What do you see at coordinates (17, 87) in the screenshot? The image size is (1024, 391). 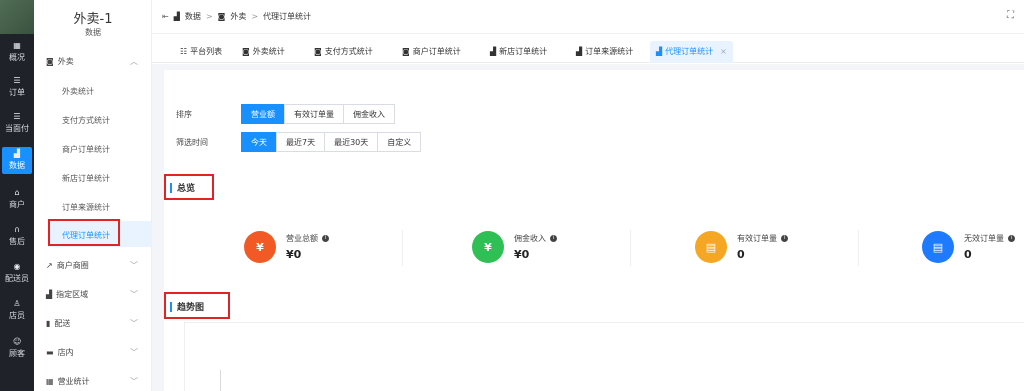 I see `rail-item-orders: ☰ 订单` at bounding box center [17, 87].